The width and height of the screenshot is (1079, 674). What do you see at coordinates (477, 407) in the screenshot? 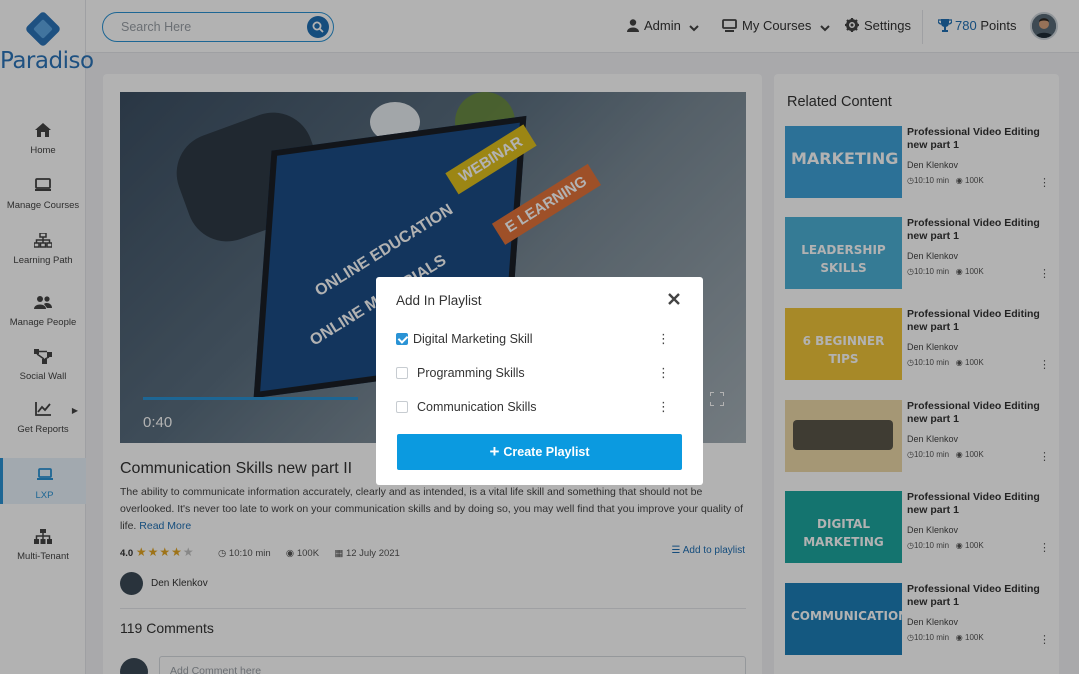
I see `playlist-label: Communication Skills` at bounding box center [477, 407].